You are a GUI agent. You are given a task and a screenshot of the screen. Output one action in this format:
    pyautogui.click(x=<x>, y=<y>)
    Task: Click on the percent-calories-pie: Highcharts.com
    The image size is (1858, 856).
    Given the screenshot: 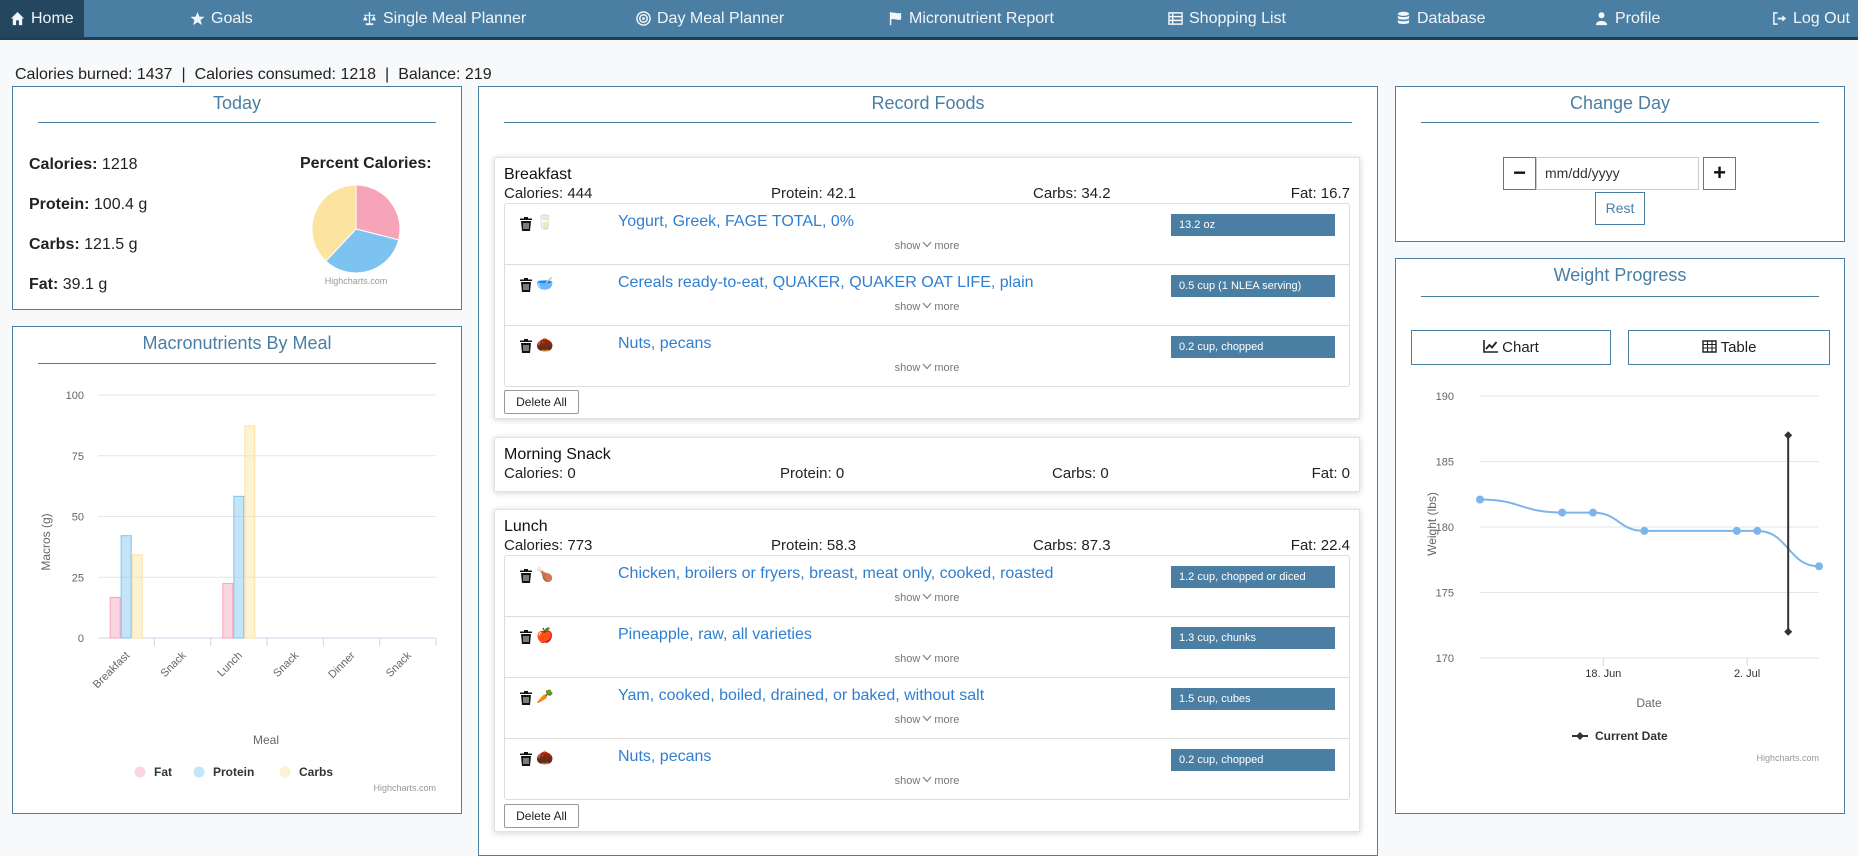 What is the action you would take?
    pyautogui.click(x=356, y=235)
    